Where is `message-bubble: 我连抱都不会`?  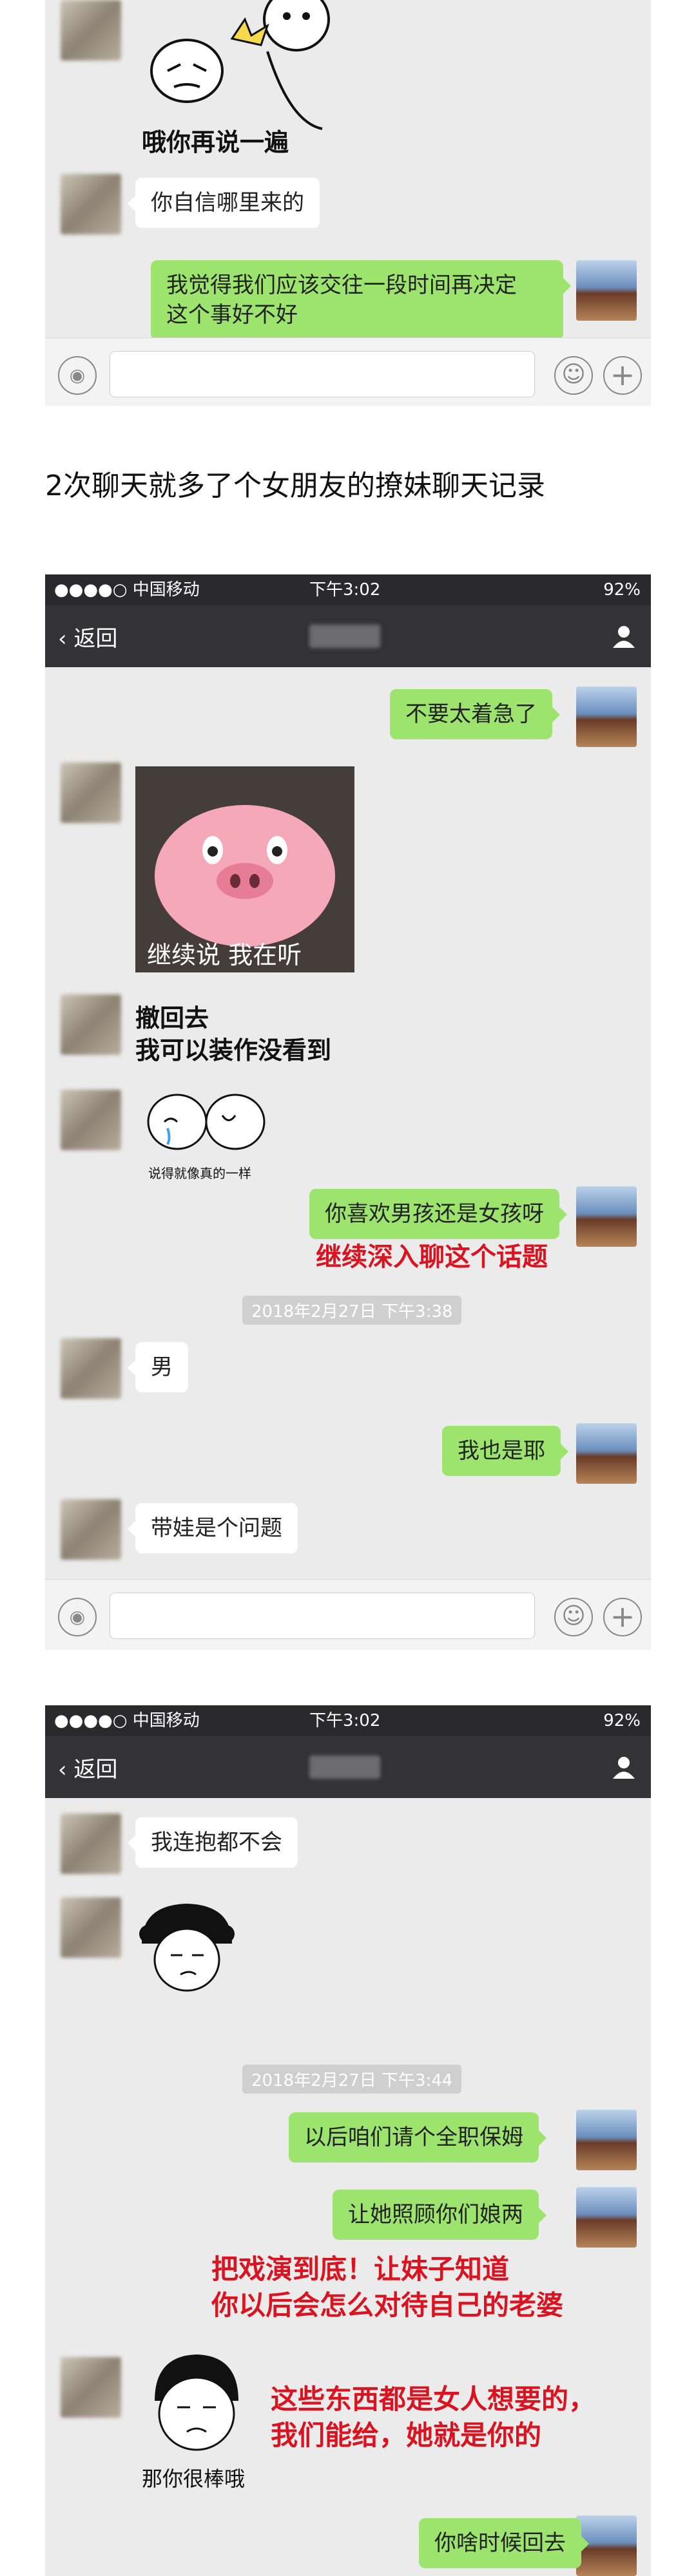 message-bubble: 我连抱都不会 is located at coordinates (213, 1843).